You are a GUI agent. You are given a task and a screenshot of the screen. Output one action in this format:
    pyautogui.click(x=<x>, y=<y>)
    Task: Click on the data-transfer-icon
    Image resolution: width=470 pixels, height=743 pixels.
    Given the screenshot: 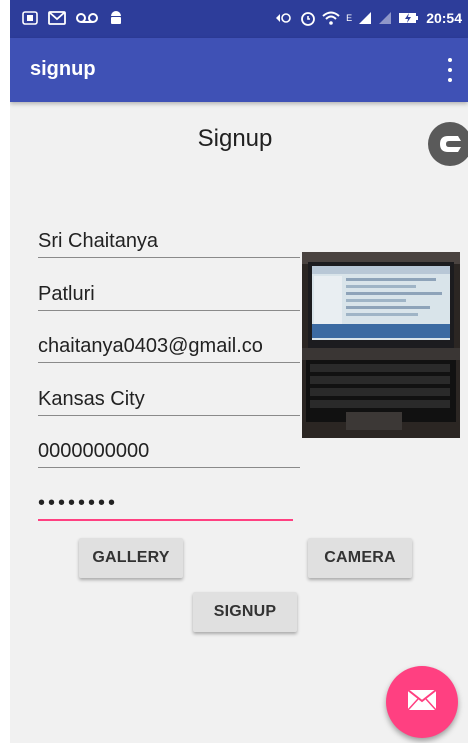 What is the action you would take?
    pyautogui.click(x=284, y=18)
    